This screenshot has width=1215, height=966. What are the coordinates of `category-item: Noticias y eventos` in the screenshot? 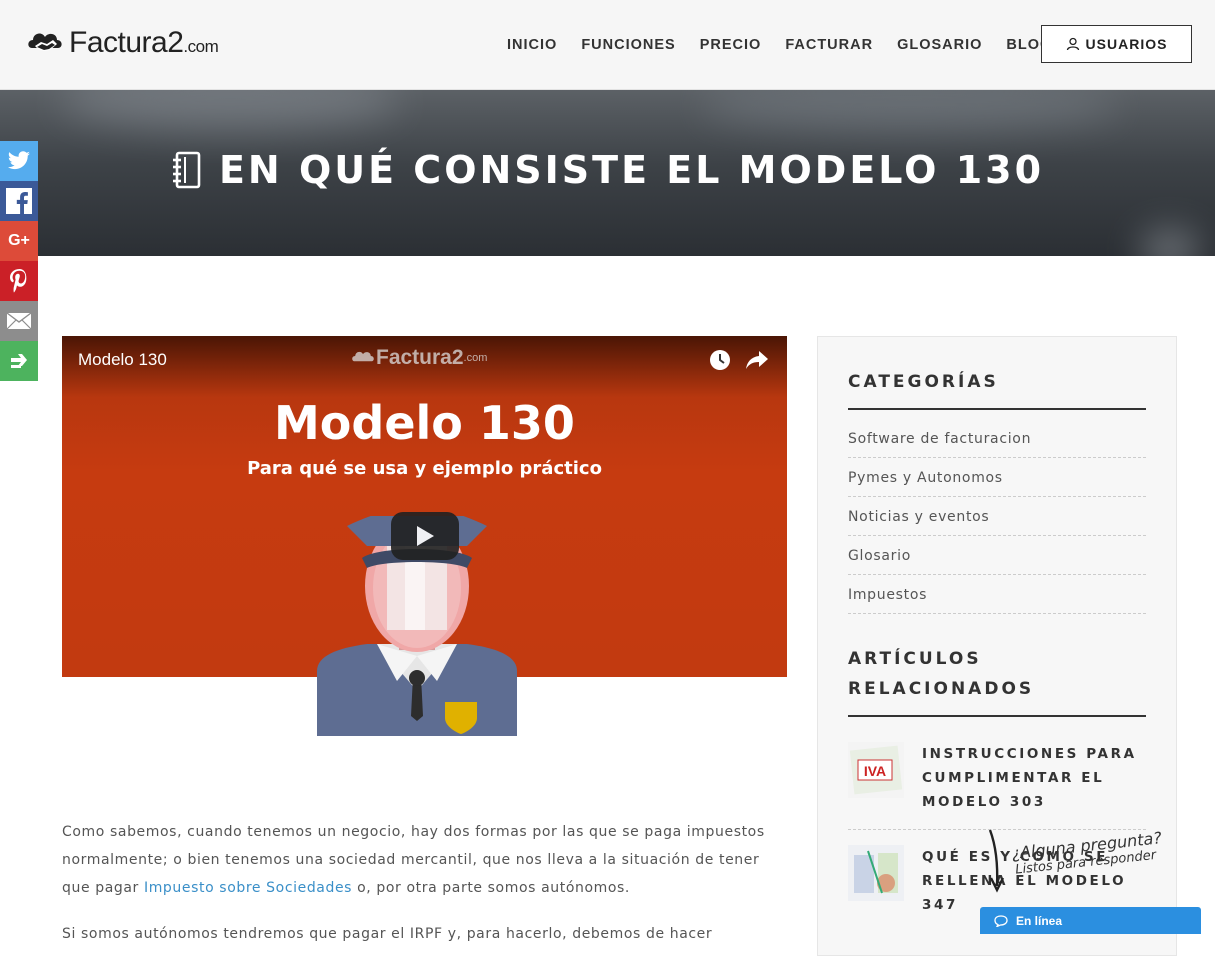 It's located at (997, 516).